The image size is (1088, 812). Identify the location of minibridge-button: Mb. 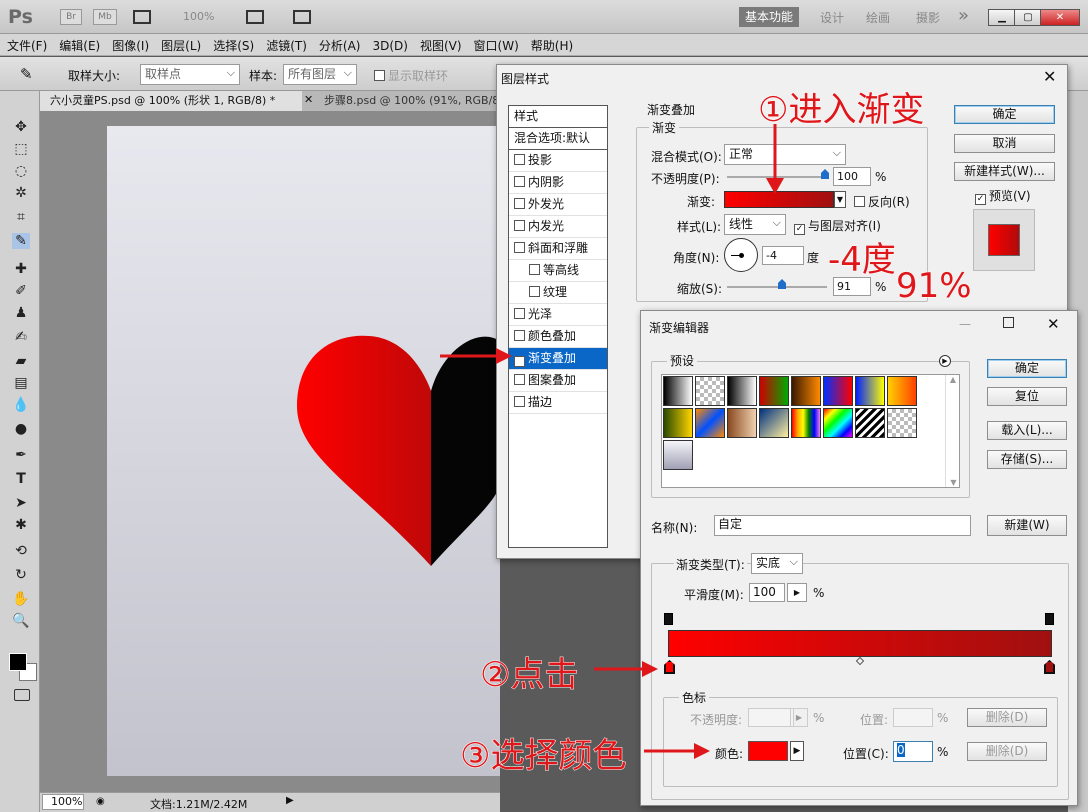
(105, 17).